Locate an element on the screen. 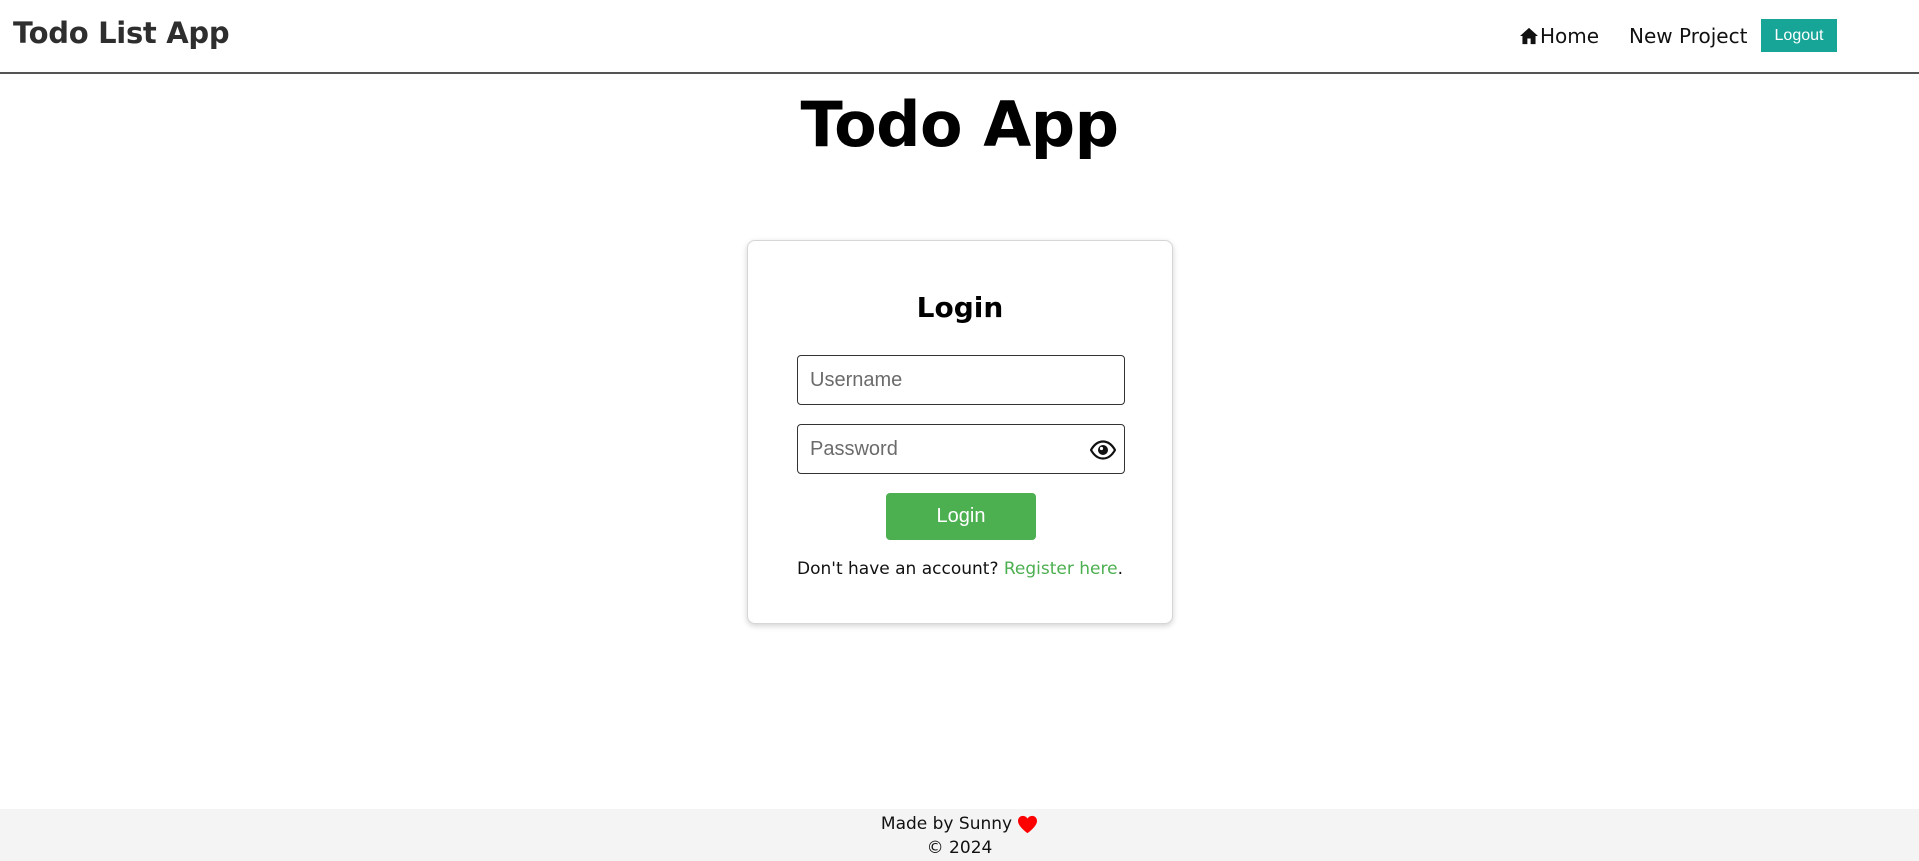  copyright-text: © 2024 is located at coordinates (959, 848).